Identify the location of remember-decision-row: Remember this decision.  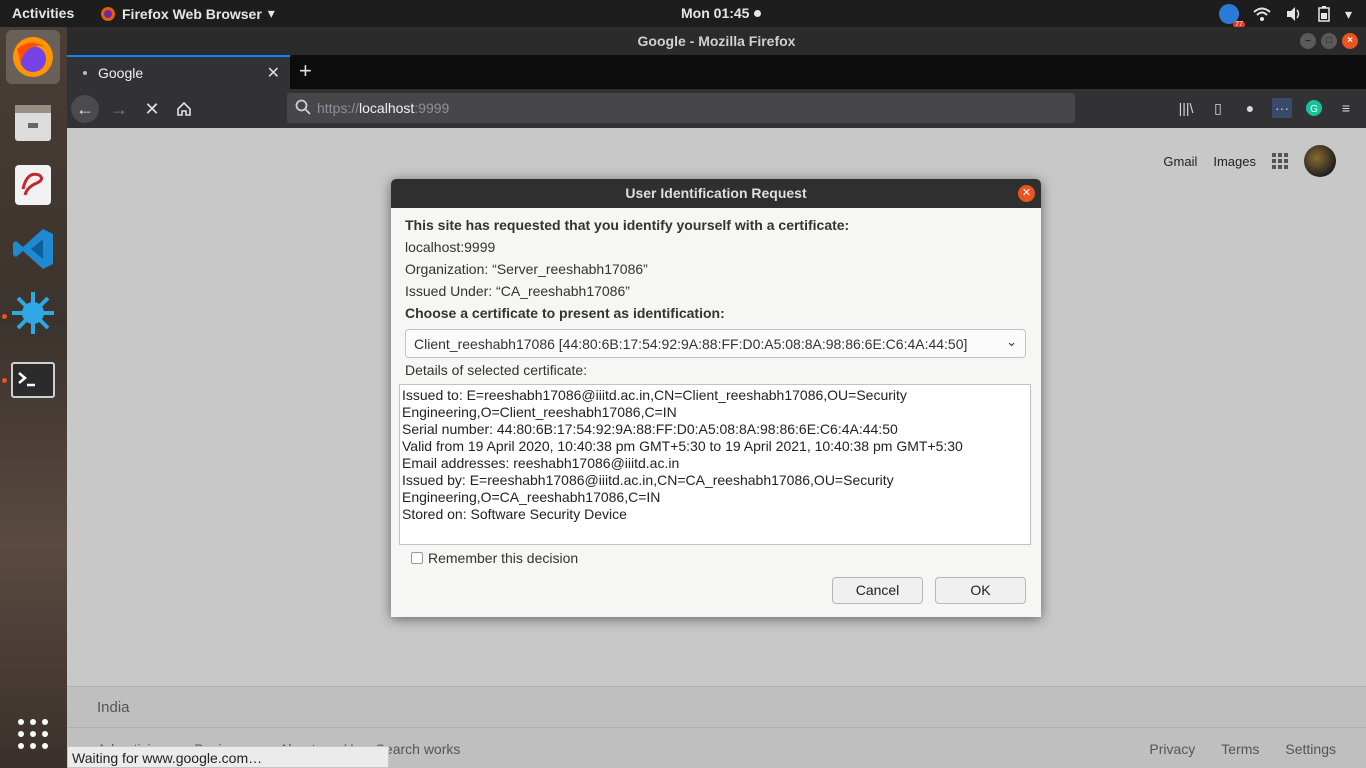
(494, 558).